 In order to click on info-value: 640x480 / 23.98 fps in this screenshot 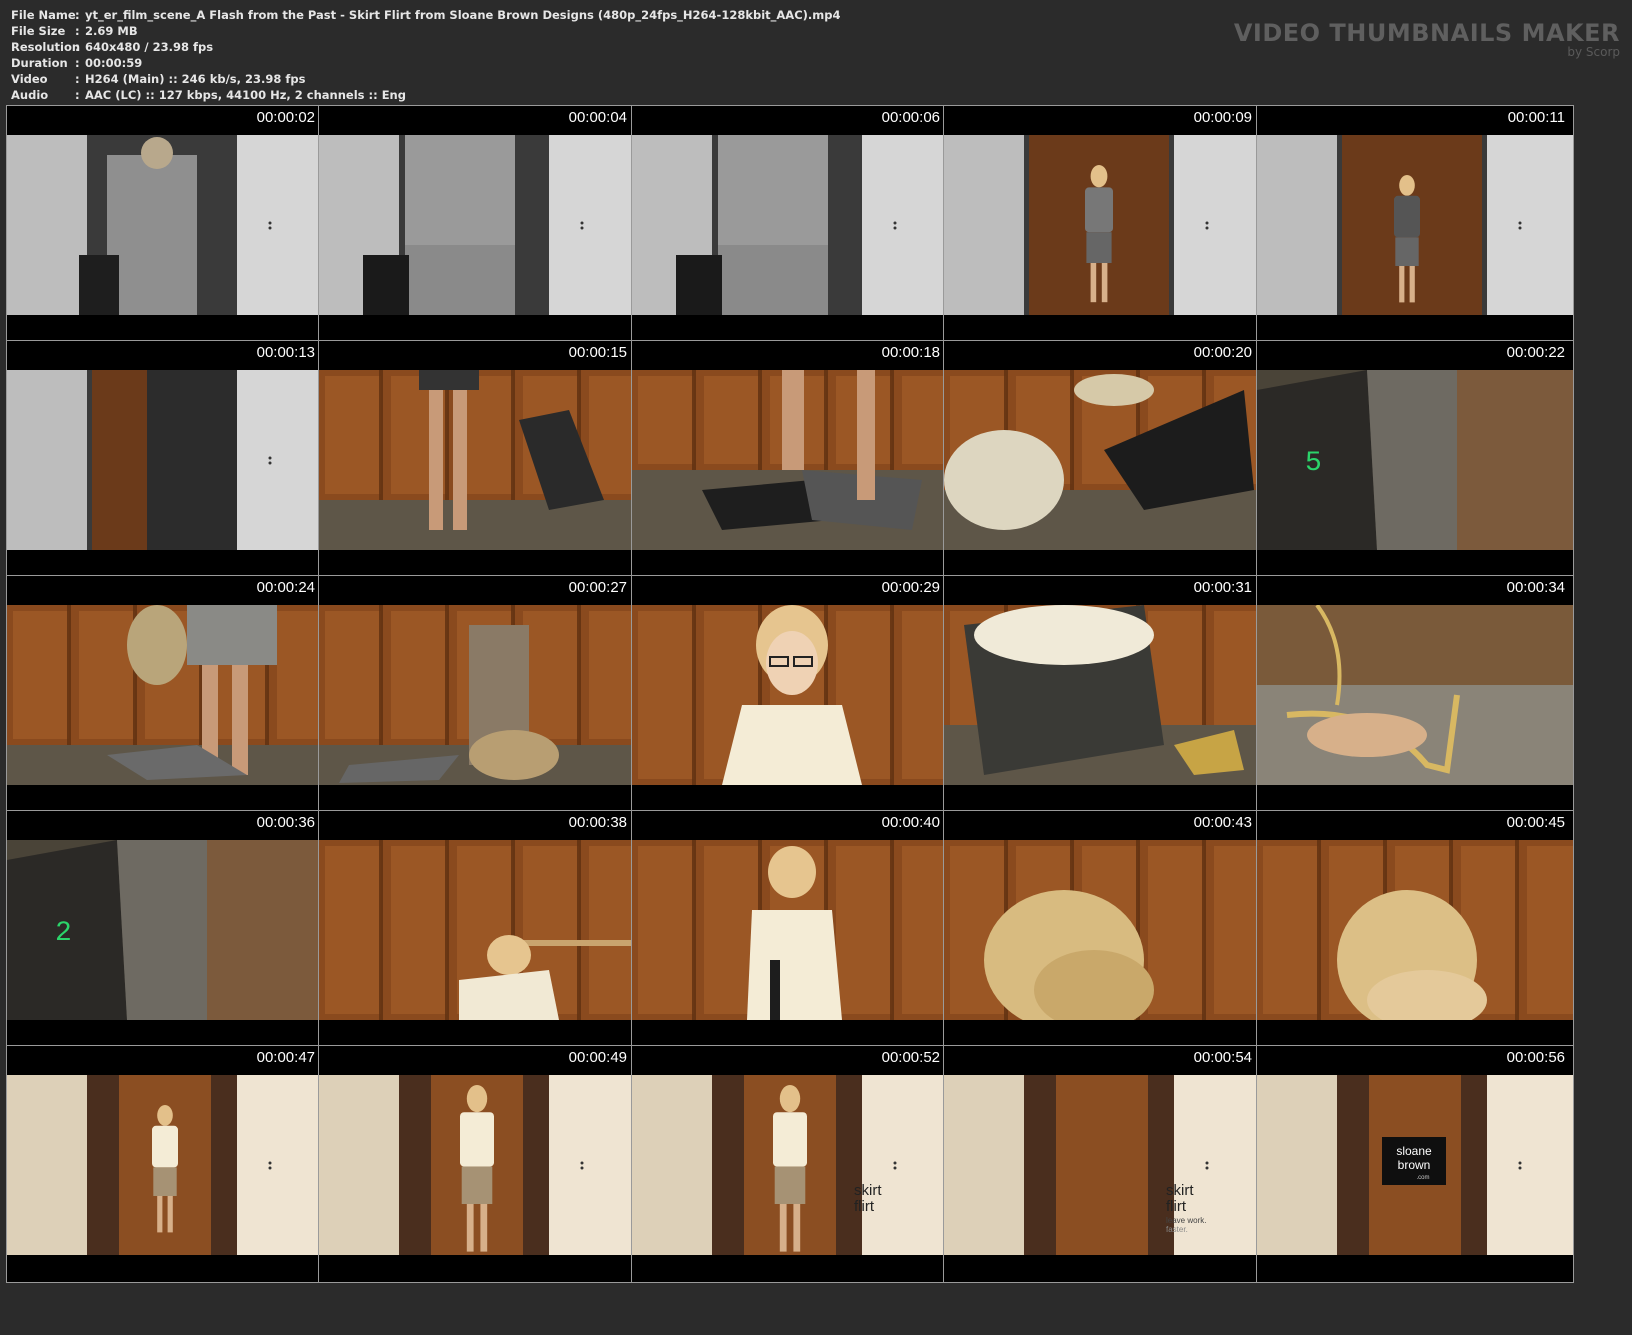, I will do `click(149, 47)`.